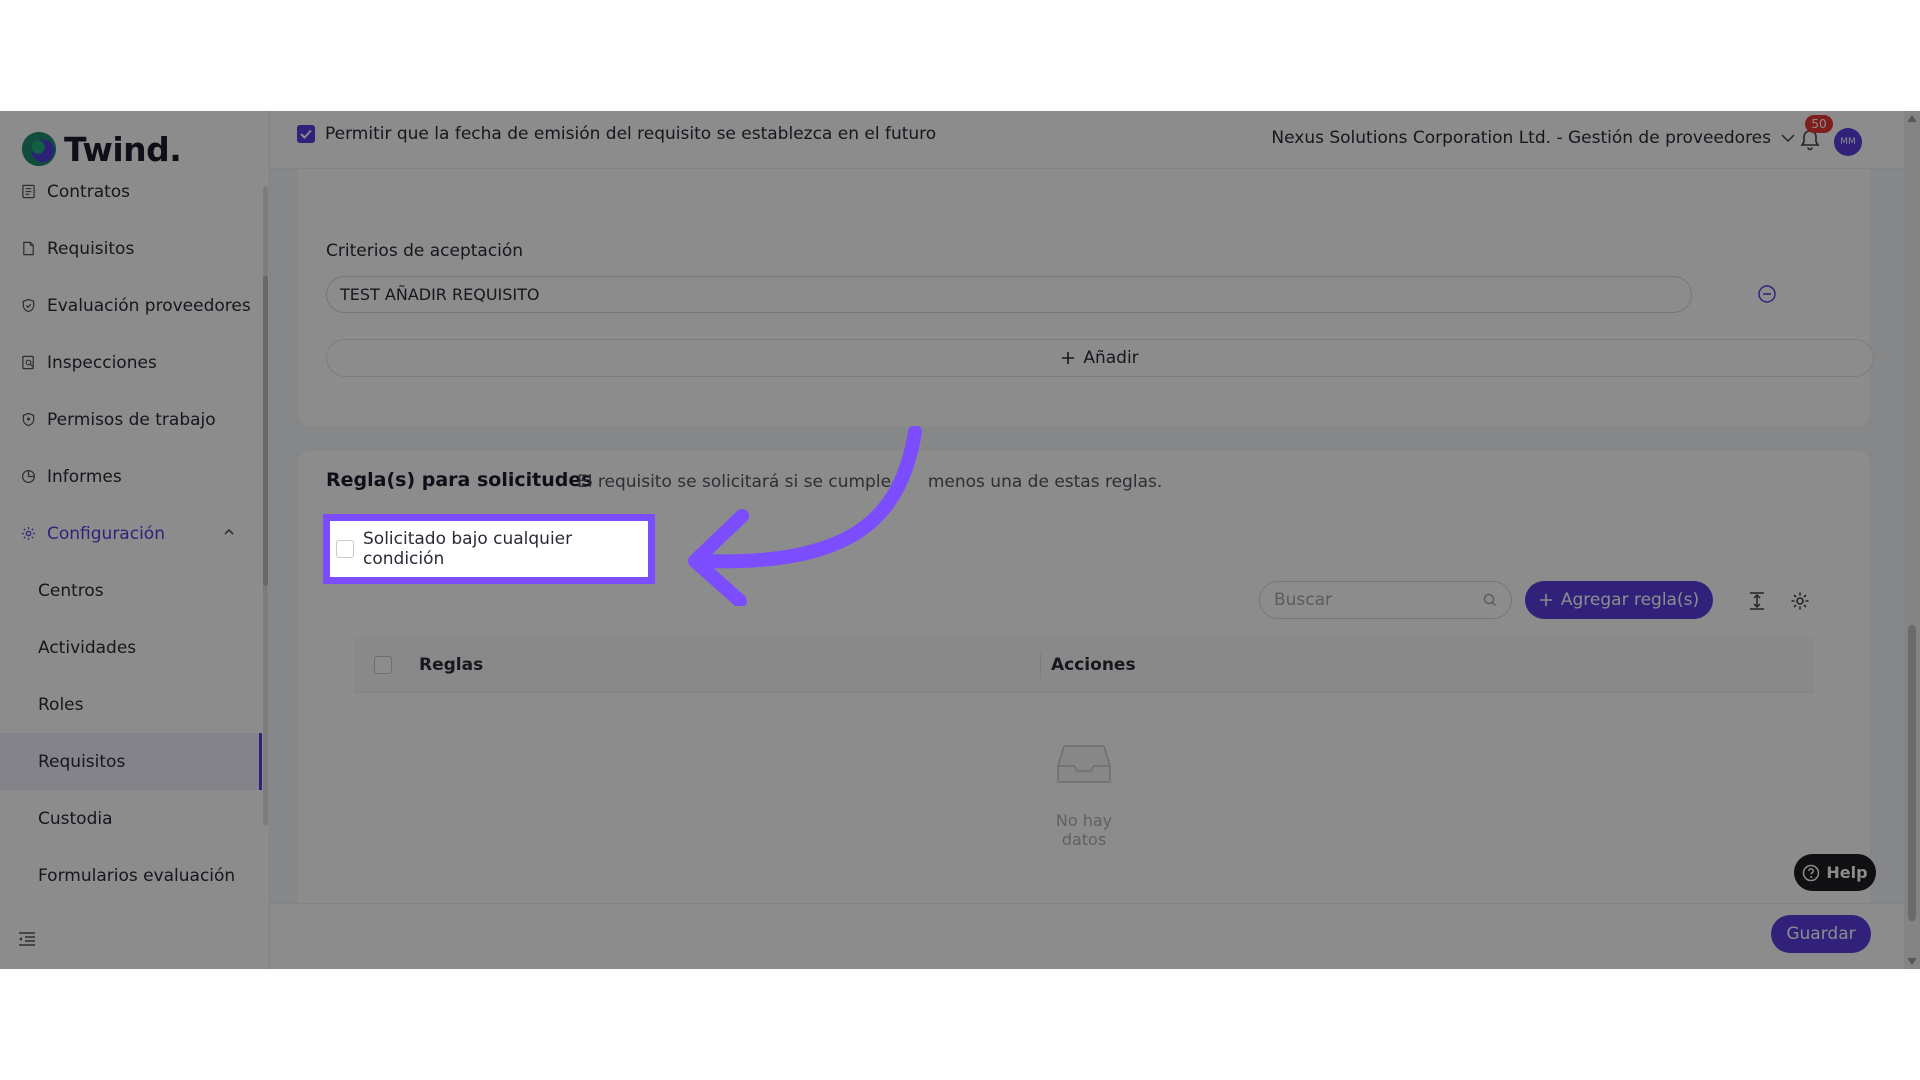  Describe the element at coordinates (71, 590) in the screenshot. I see `sidebar-subitem-label: Centros` at that location.